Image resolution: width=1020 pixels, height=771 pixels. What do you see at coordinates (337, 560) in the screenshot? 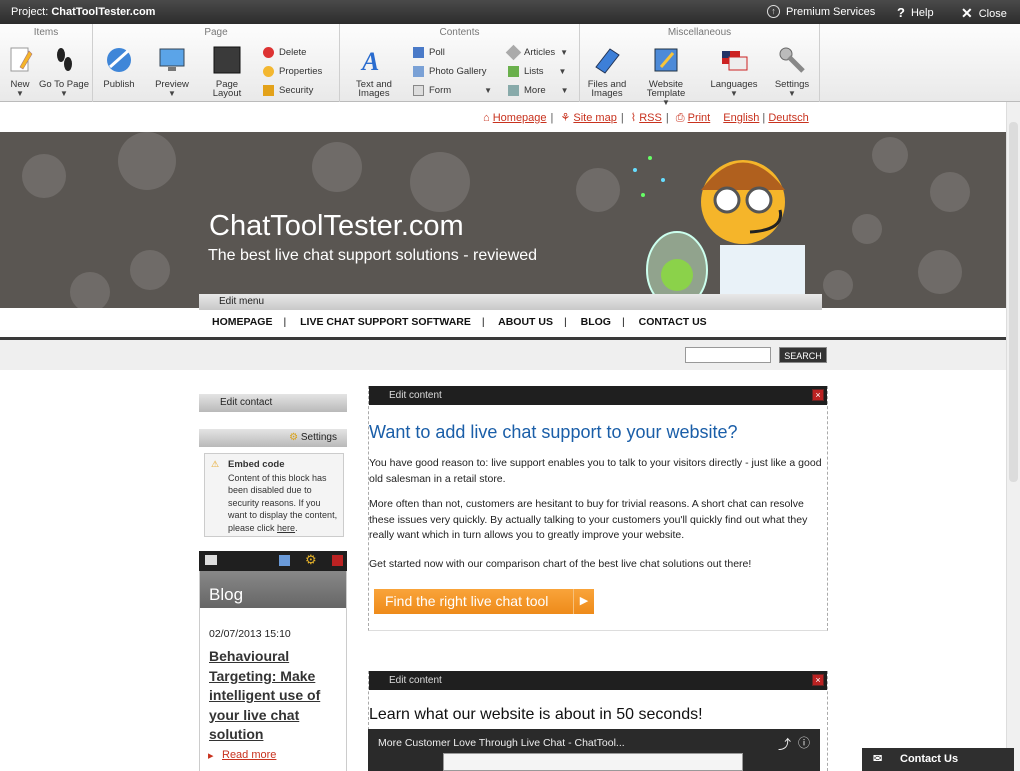
I see `close-icon` at bounding box center [337, 560].